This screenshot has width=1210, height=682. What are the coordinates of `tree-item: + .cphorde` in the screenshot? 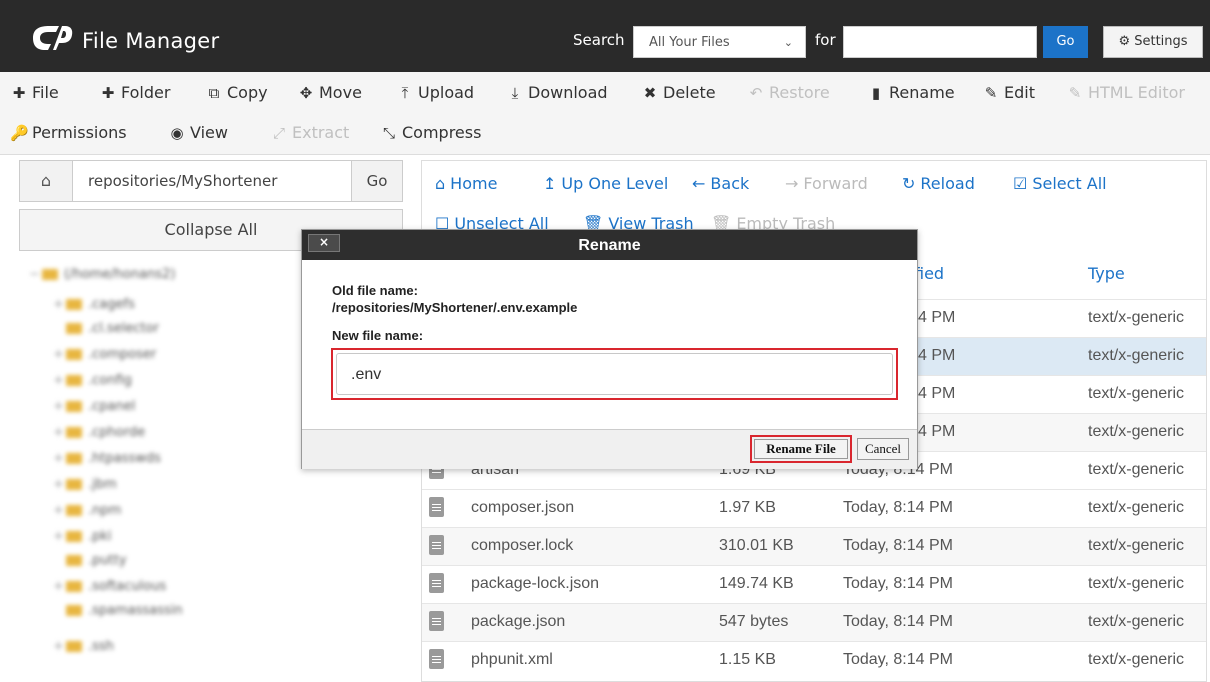 It's located at (99, 432).